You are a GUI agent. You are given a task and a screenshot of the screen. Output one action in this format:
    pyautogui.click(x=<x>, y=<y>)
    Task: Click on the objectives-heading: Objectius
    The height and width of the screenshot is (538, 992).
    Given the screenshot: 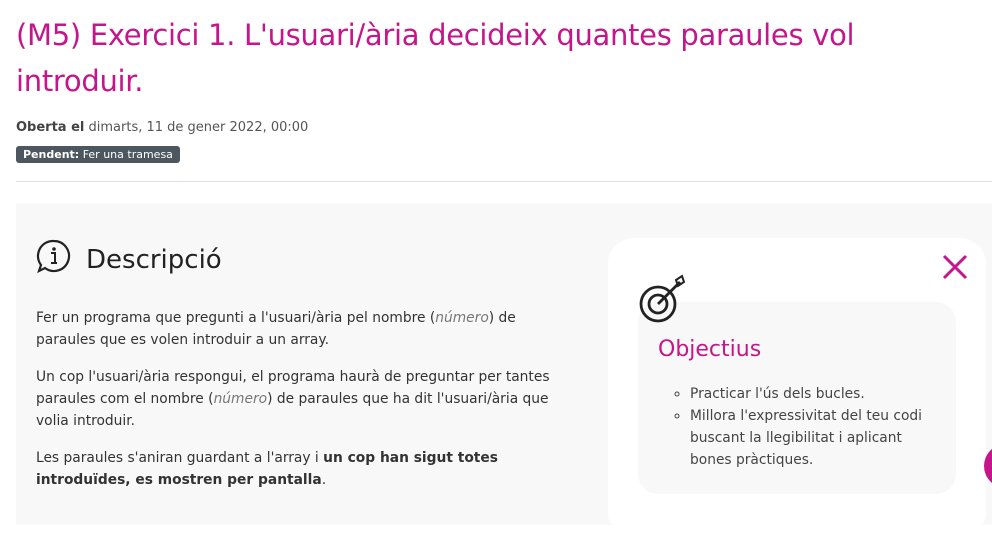 What is the action you would take?
    pyautogui.click(x=710, y=349)
    